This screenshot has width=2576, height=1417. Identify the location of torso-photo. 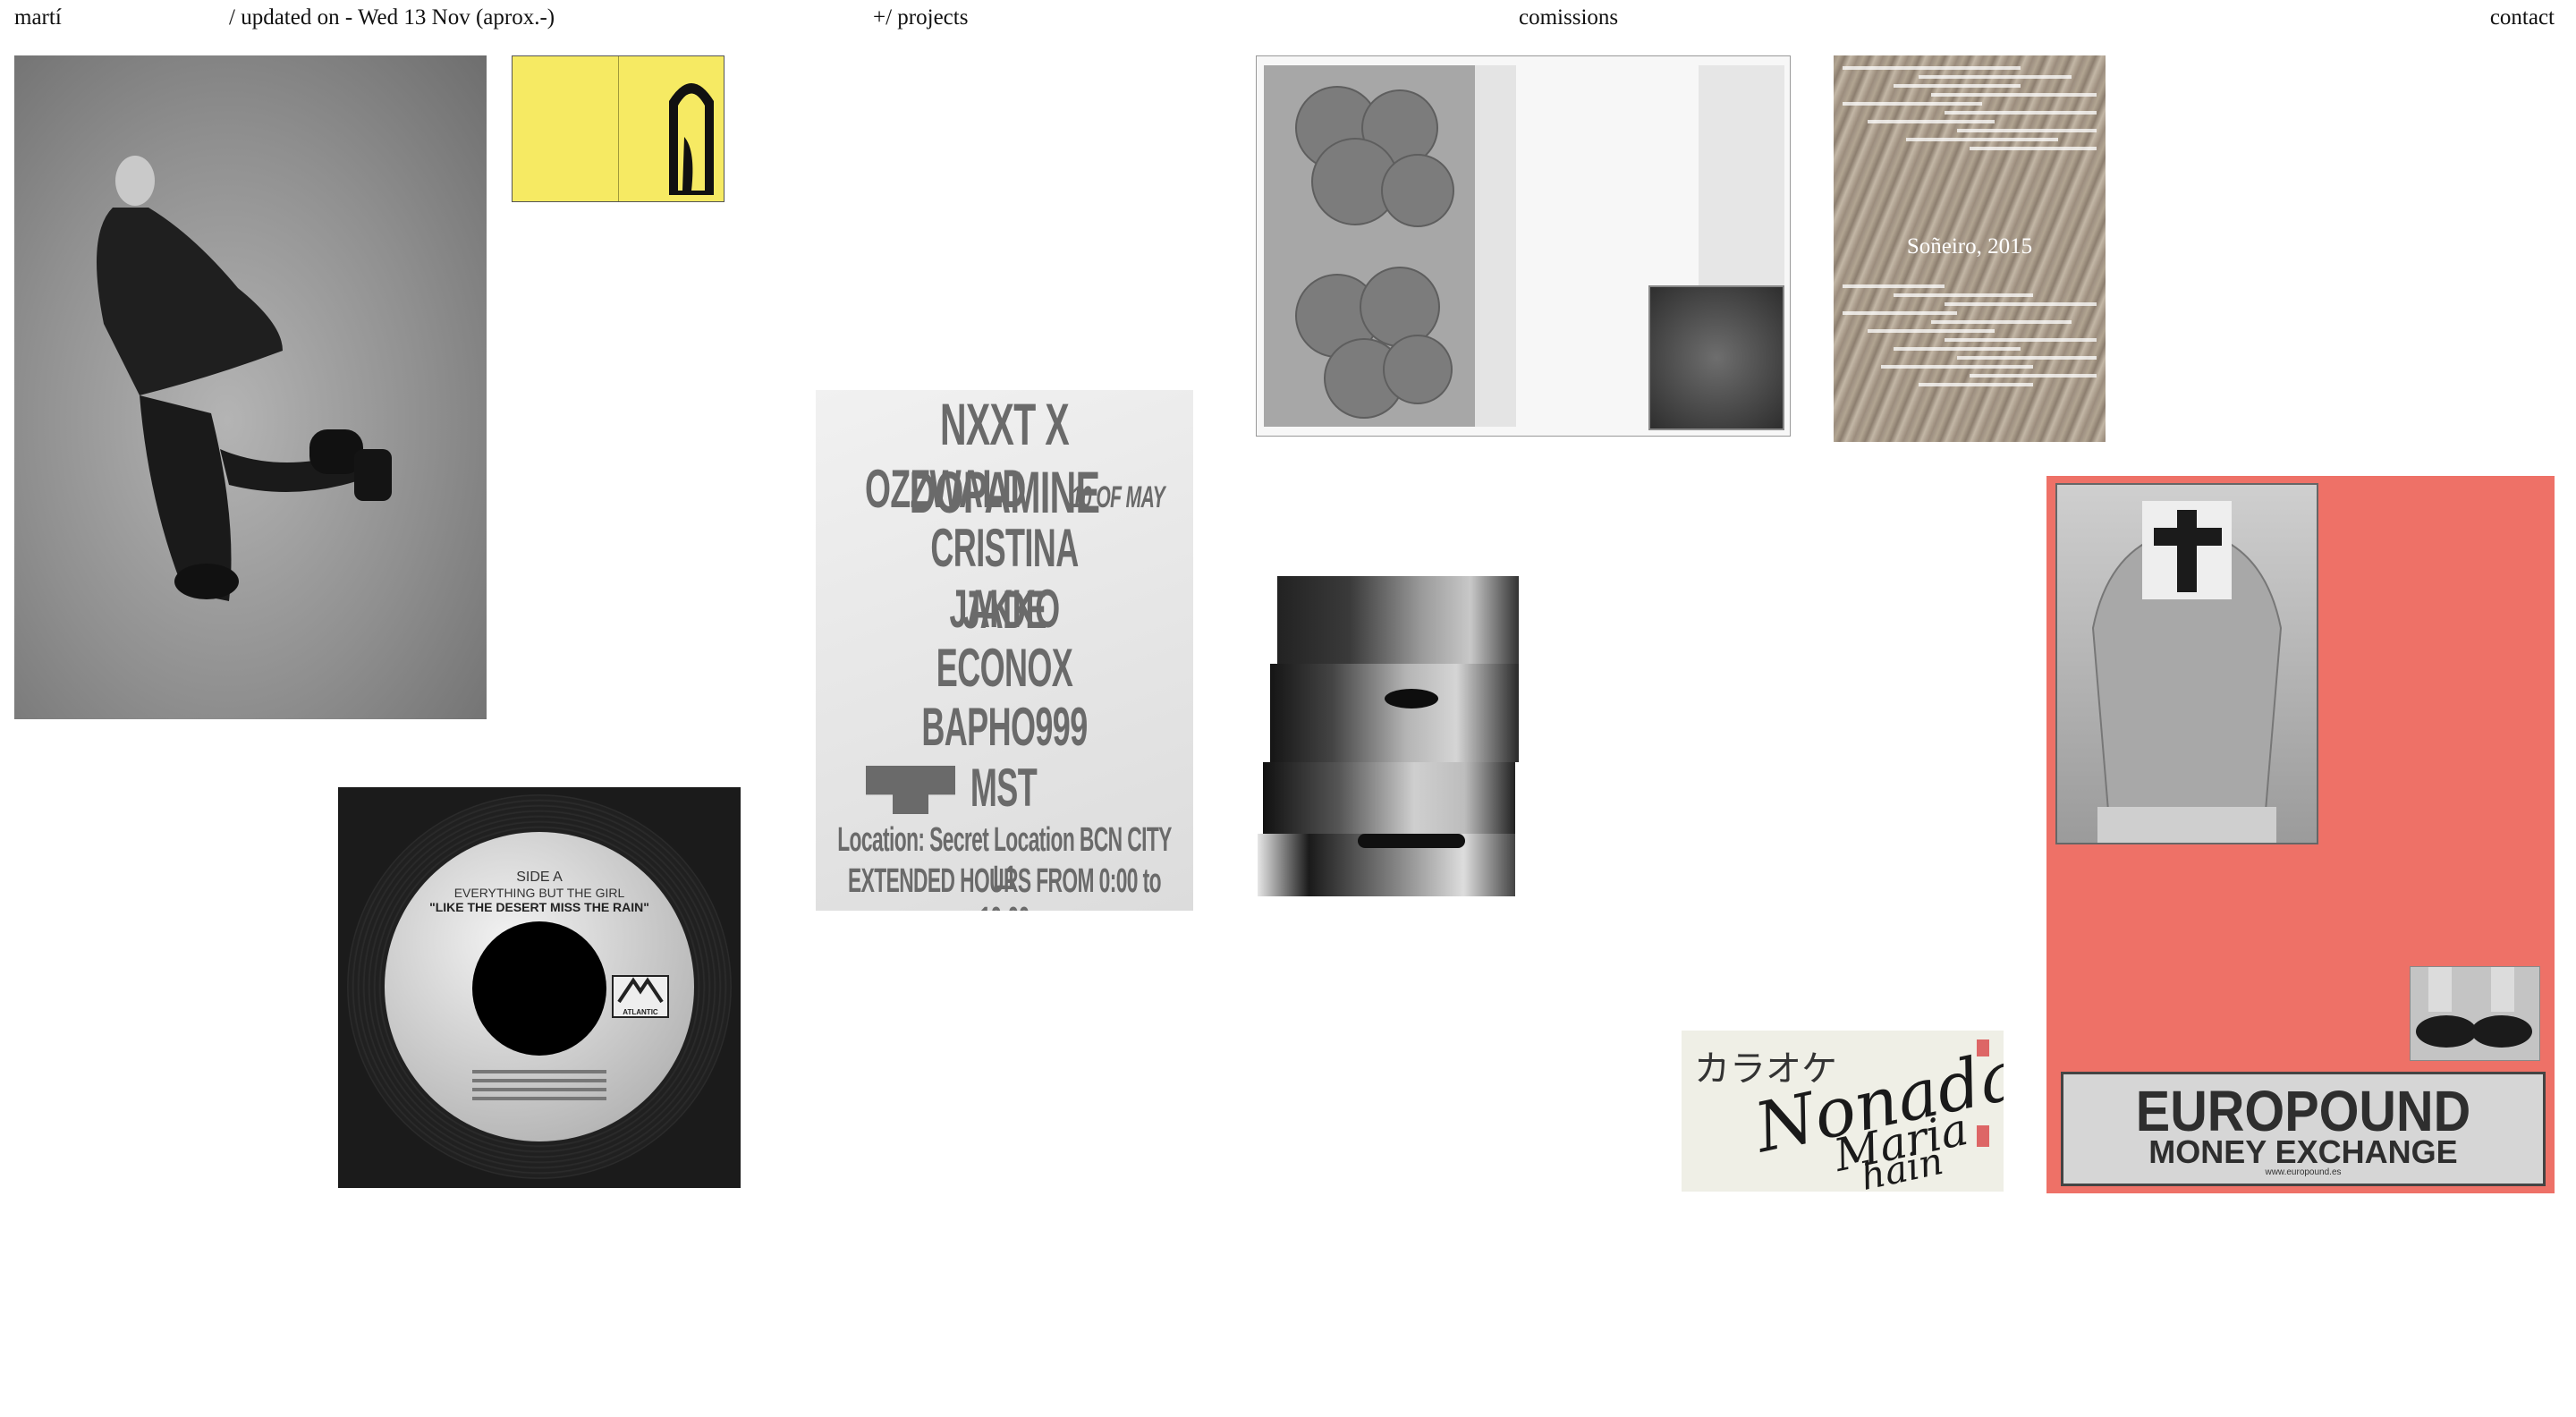
(2186, 664).